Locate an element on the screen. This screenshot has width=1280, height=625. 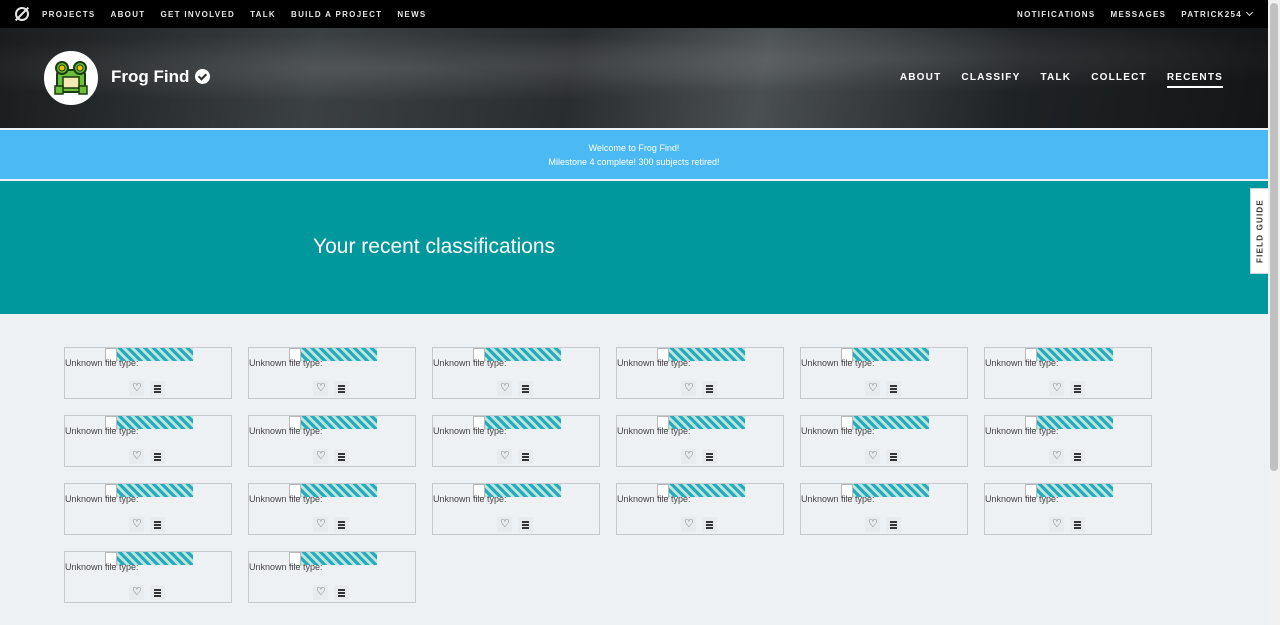
nav-talk-link: TALK is located at coordinates (263, 14).